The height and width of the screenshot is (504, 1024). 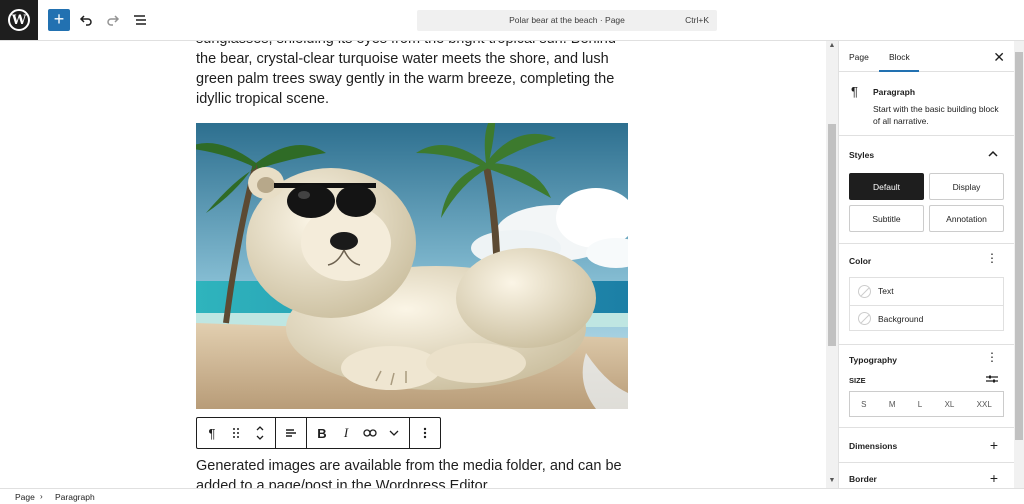 I want to click on size-option-m: M, so click(x=892, y=404).